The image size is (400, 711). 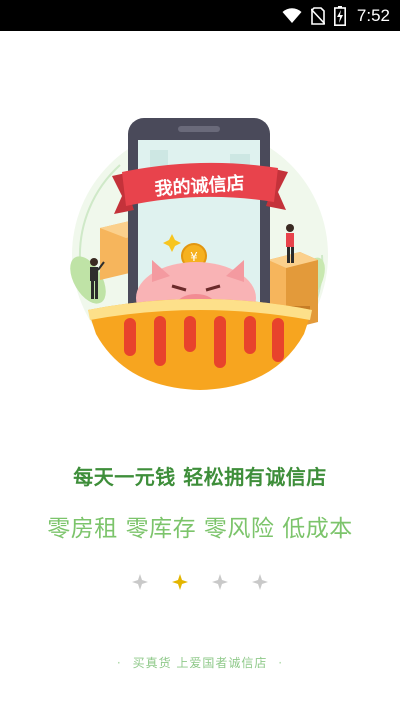 What do you see at coordinates (180, 582) in the screenshot?
I see `page-indicator-sparkle-icon-active` at bounding box center [180, 582].